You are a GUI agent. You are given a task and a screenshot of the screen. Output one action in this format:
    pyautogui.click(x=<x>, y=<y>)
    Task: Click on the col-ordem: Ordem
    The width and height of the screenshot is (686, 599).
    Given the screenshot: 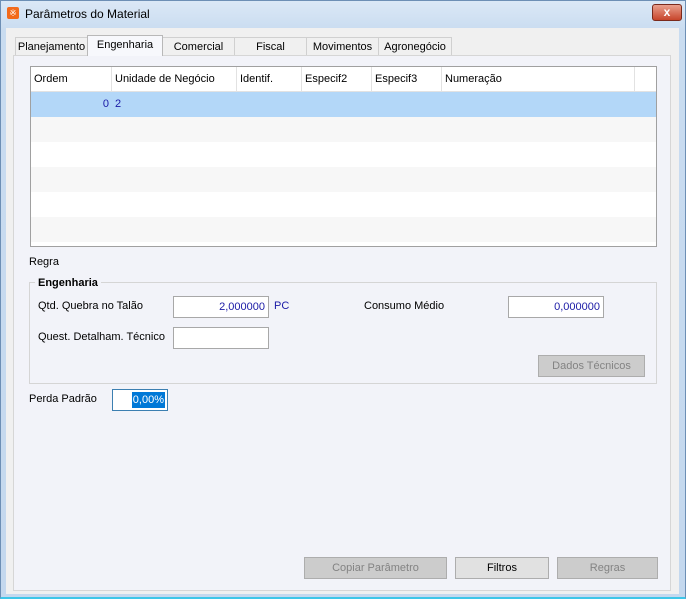 What is the action you would take?
    pyautogui.click(x=71, y=79)
    